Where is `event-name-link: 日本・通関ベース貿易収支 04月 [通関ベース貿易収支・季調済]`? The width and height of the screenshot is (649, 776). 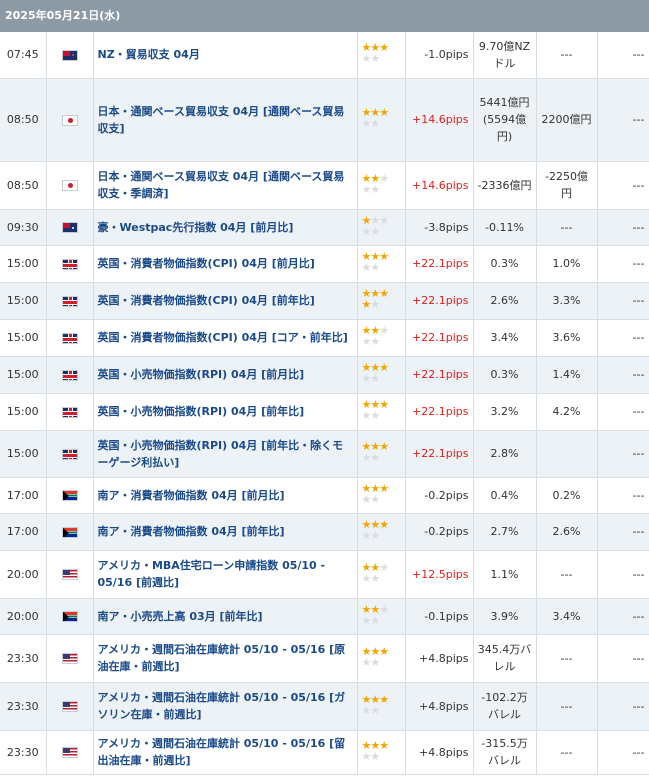
event-name-link: 日本・通関ベース貿易収支 04月 [通関ベース貿易収支・季調済] is located at coordinates (225, 185).